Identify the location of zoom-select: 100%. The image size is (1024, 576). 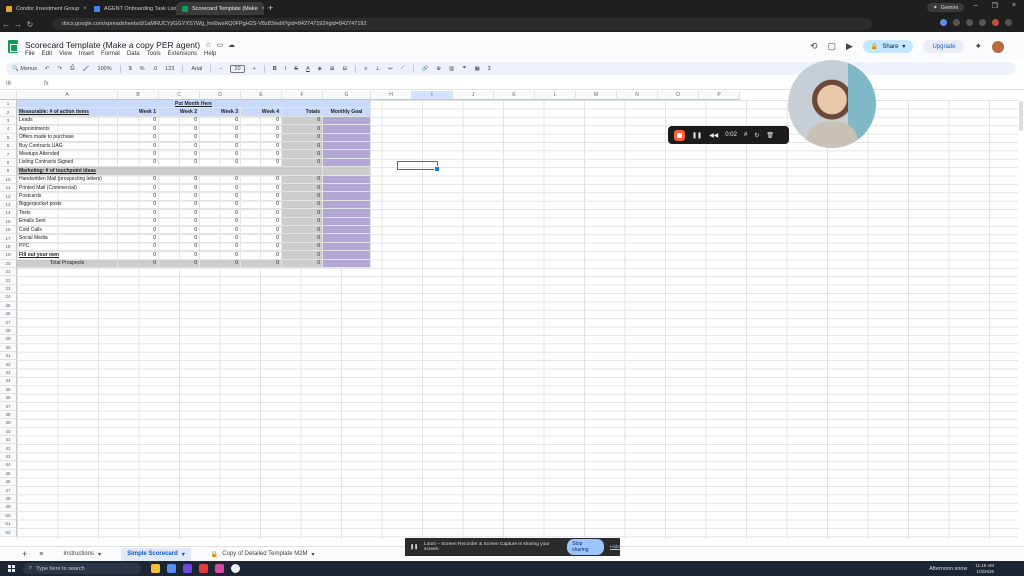
(105, 69).